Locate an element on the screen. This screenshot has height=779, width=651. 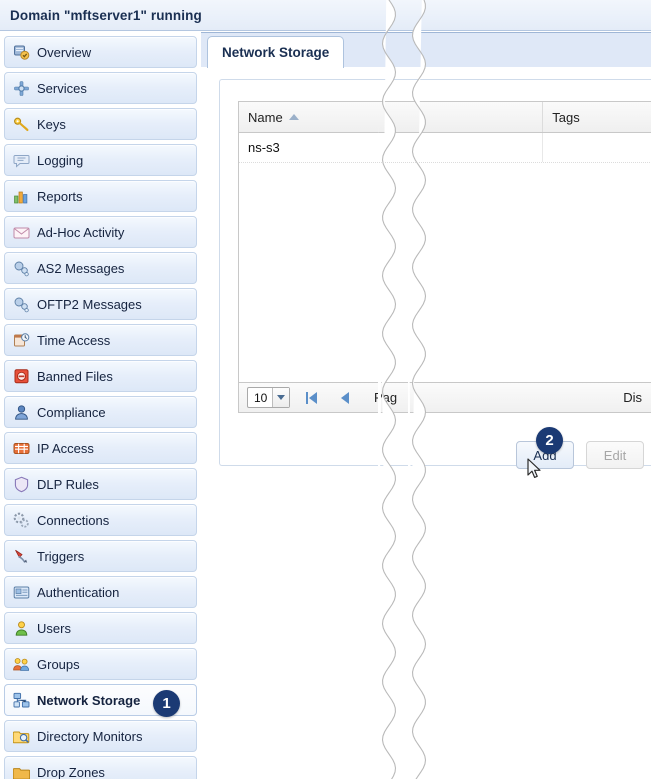
sidebar-item-label: Reports is located at coordinates (60, 196).